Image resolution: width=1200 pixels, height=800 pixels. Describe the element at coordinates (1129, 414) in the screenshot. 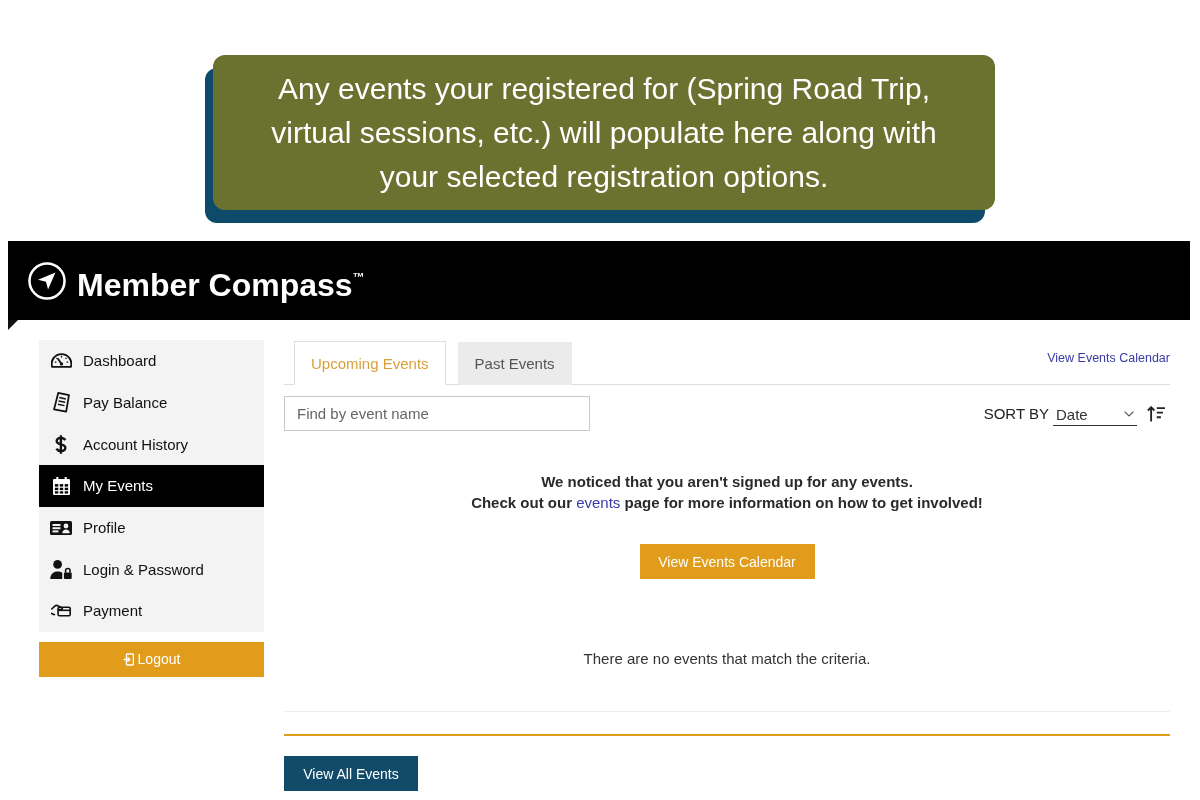

I see `chevron-down-icon` at that location.